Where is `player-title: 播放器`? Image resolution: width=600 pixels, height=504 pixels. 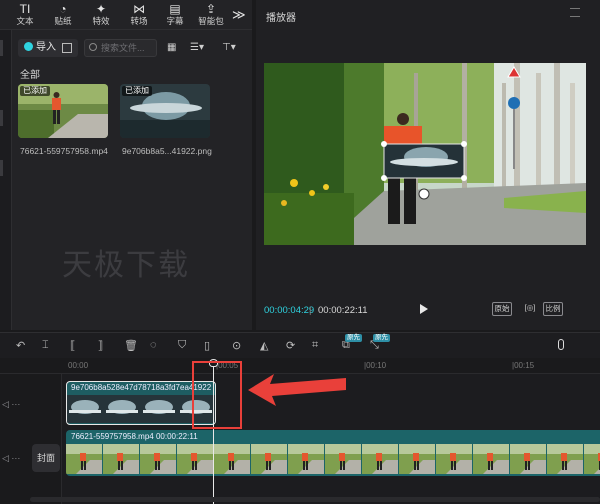 player-title: 播放器 is located at coordinates (281, 18).